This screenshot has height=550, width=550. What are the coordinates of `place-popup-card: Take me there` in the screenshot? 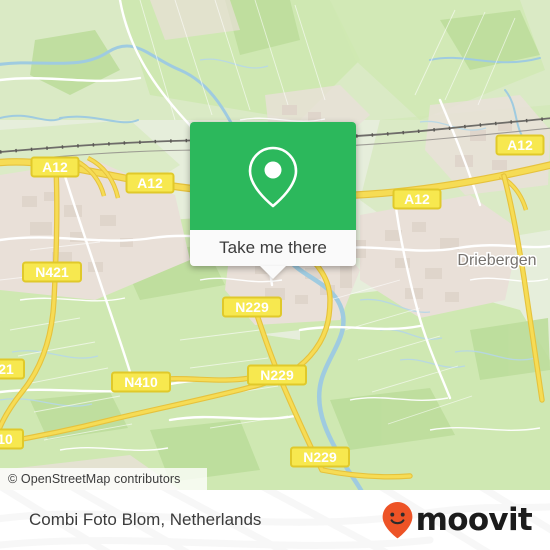 It's located at (273, 200).